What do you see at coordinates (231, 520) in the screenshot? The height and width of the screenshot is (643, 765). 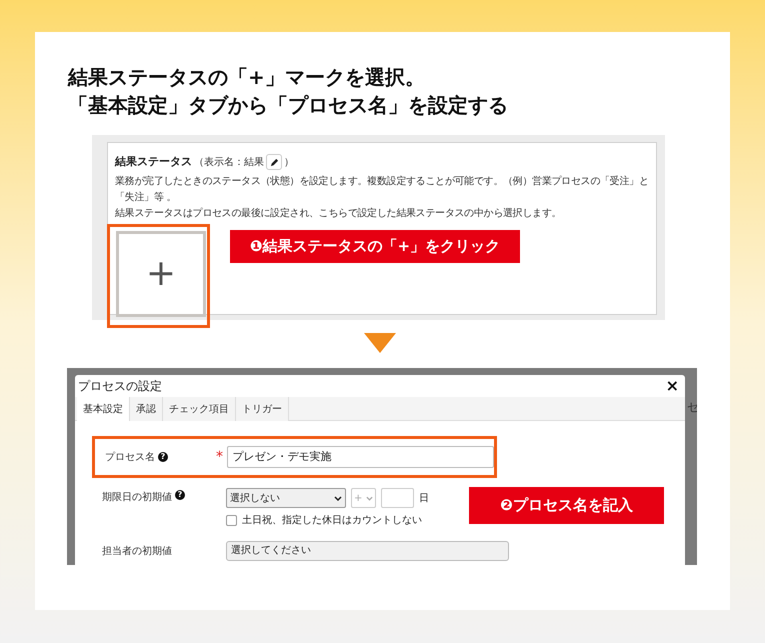 I see `checkbox` at bounding box center [231, 520].